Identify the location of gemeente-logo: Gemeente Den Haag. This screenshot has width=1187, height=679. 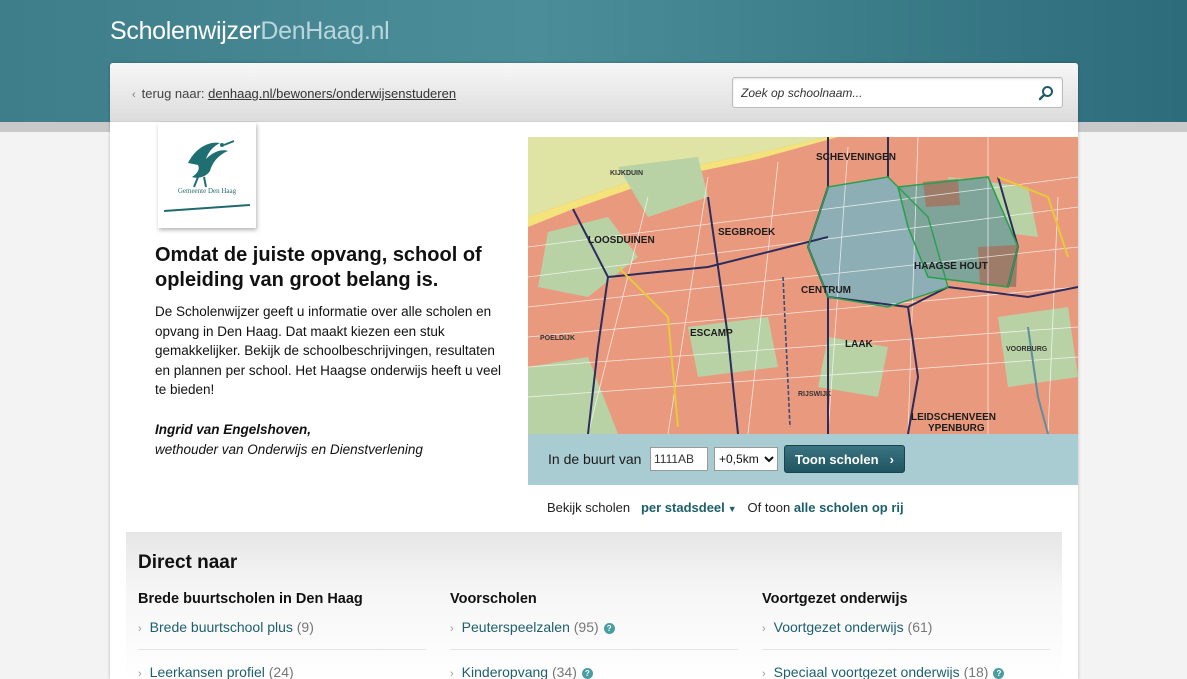
(207, 175).